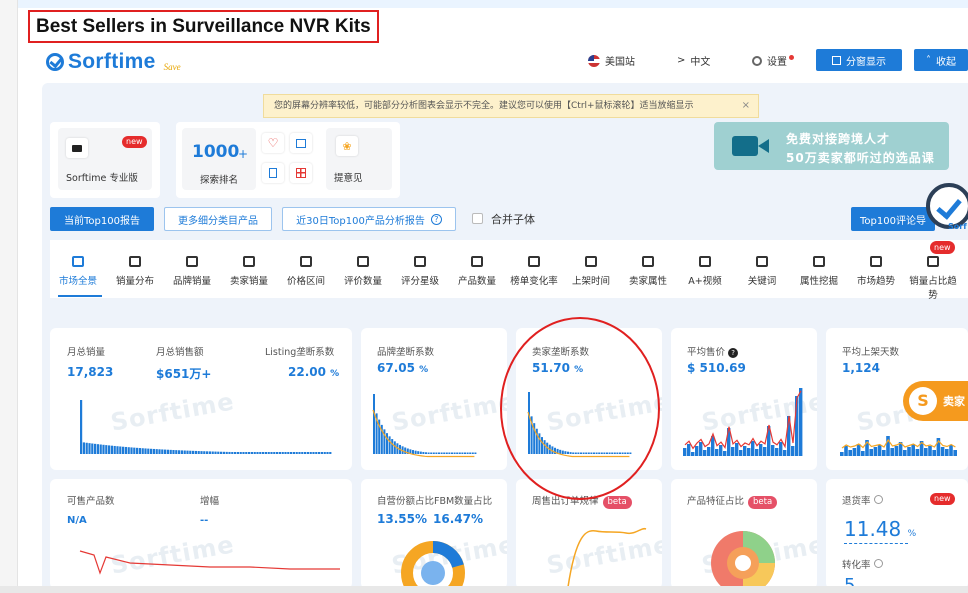 The width and height of the screenshot is (968, 593). Describe the element at coordinates (477, 271) in the screenshot. I see `nav-item-7: 产品数量` at that location.